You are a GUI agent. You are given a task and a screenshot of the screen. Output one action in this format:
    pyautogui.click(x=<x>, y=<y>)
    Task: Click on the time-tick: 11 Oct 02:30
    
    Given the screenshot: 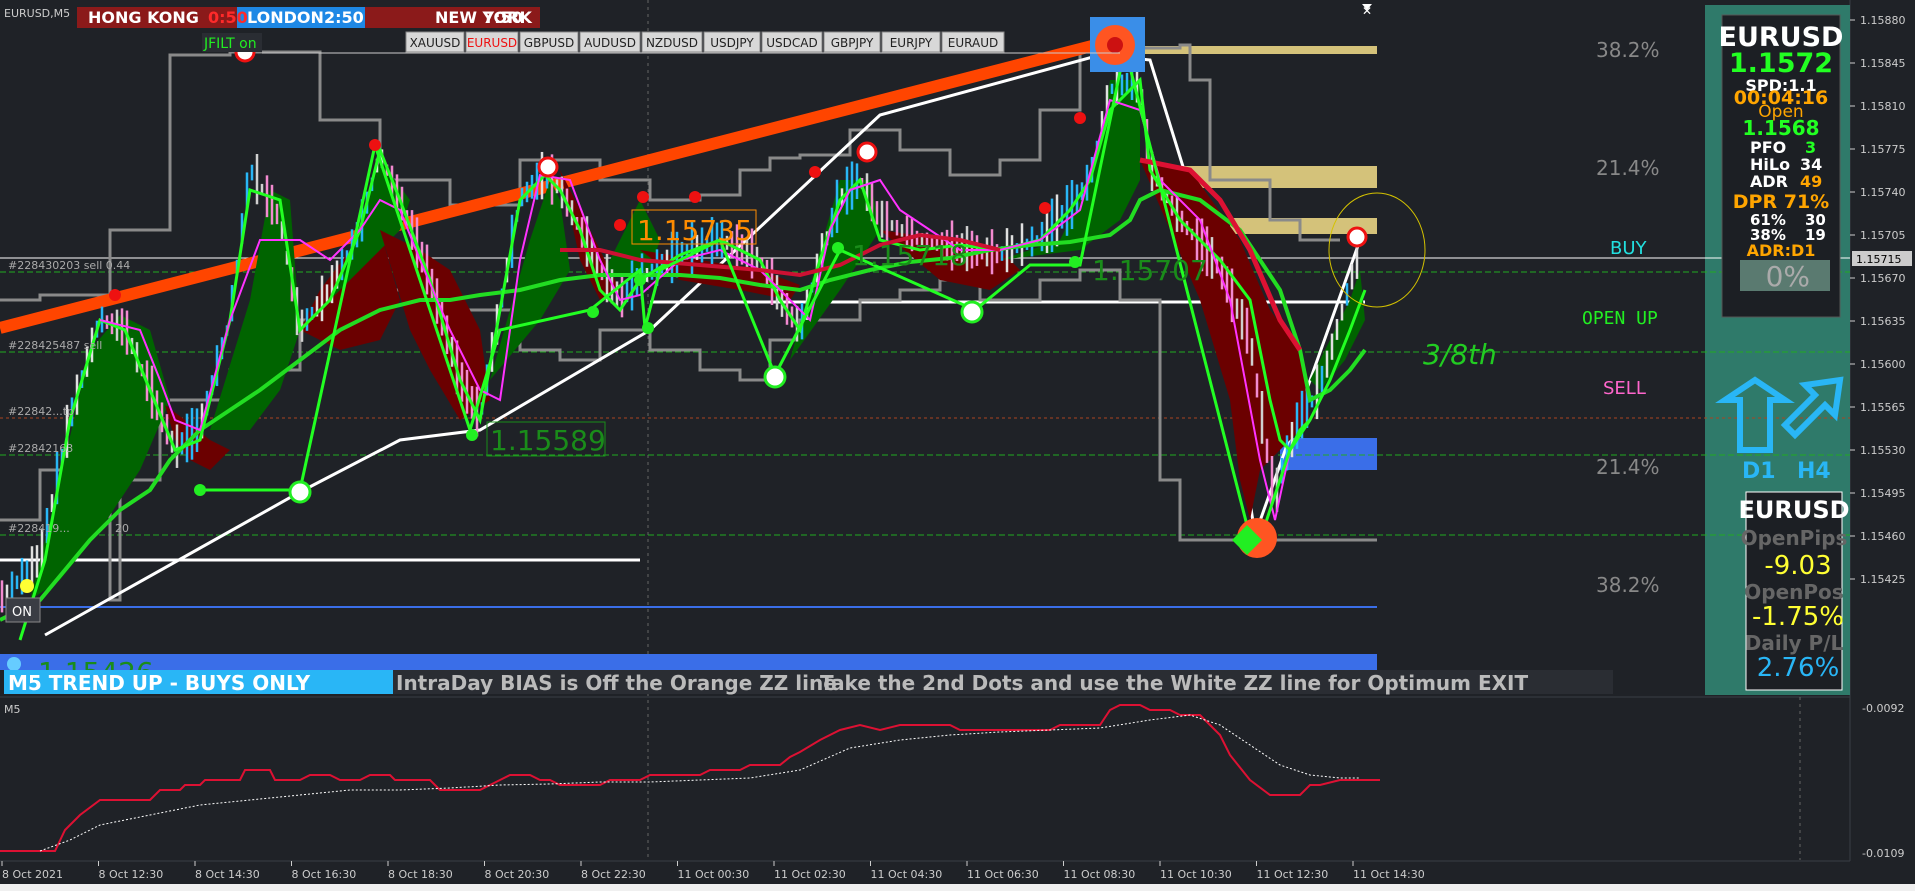 What is the action you would take?
    pyautogui.click(x=810, y=874)
    